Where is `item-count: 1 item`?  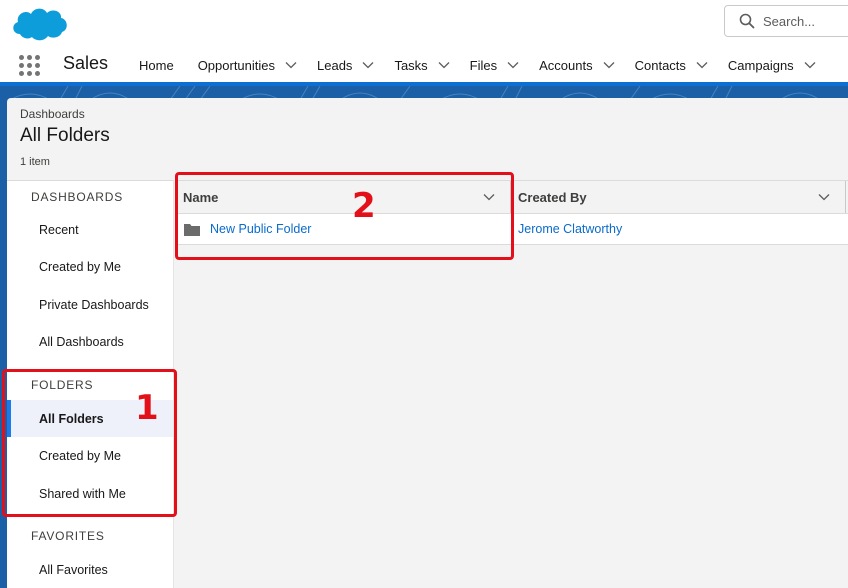 item-count: 1 item is located at coordinates (35, 162).